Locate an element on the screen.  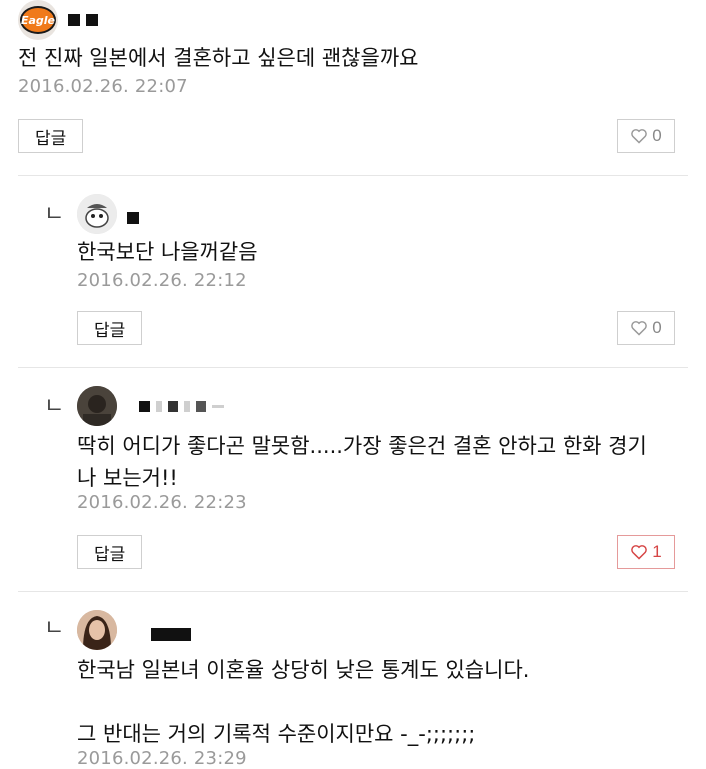
svg-text: Eagle is located at coordinates (38, 20).